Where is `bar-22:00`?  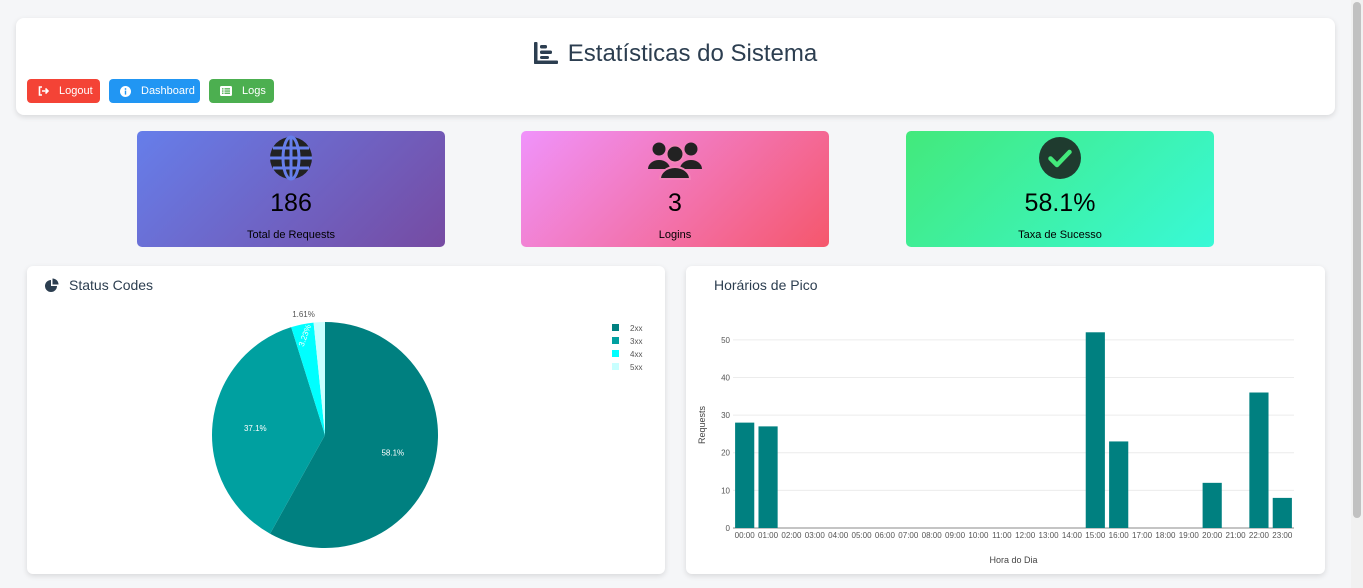
bar-22:00 is located at coordinates (1259, 460).